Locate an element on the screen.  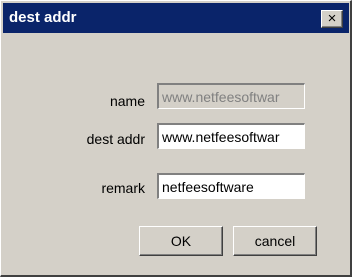
close-icon: × is located at coordinates (332, 18).